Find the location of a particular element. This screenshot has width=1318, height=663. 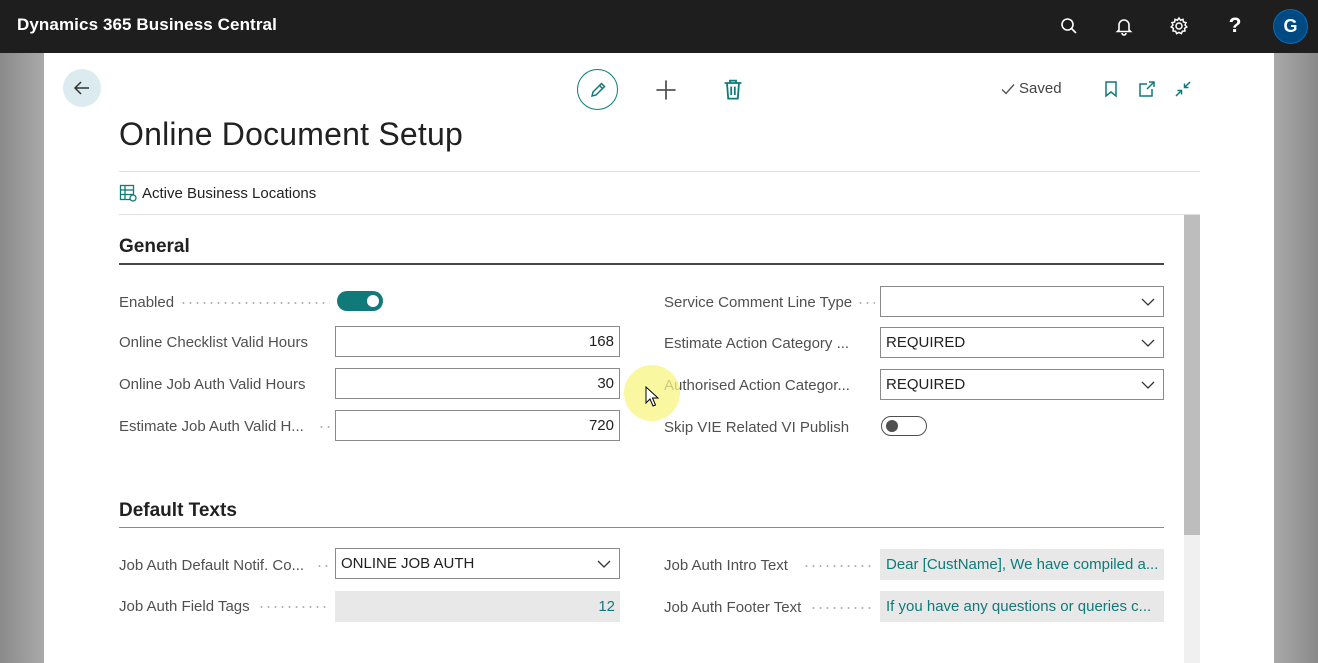

skip-vie-related-vi-publish-toggle is located at coordinates (904, 426).